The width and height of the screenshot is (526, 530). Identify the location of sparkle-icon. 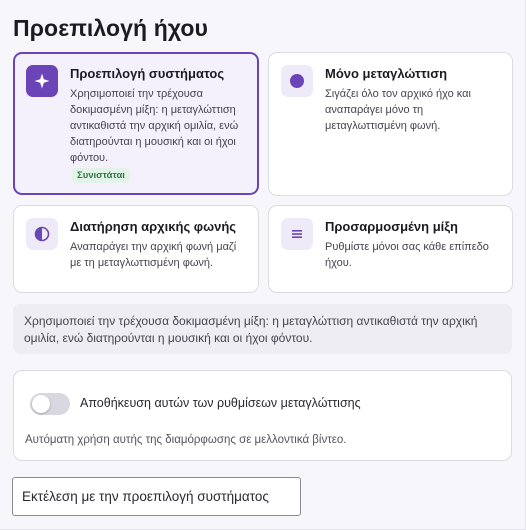
(42, 81).